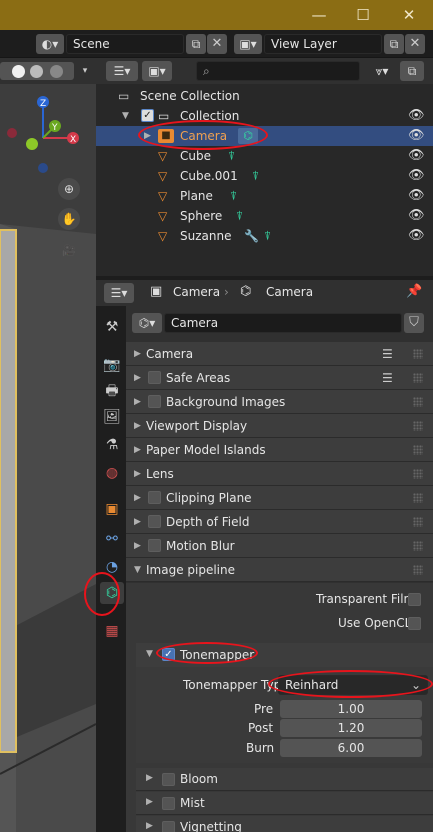 Image resolution: width=433 pixels, height=832 pixels. I want to click on subpanel-mist: ▶ Mist, so click(284, 803).